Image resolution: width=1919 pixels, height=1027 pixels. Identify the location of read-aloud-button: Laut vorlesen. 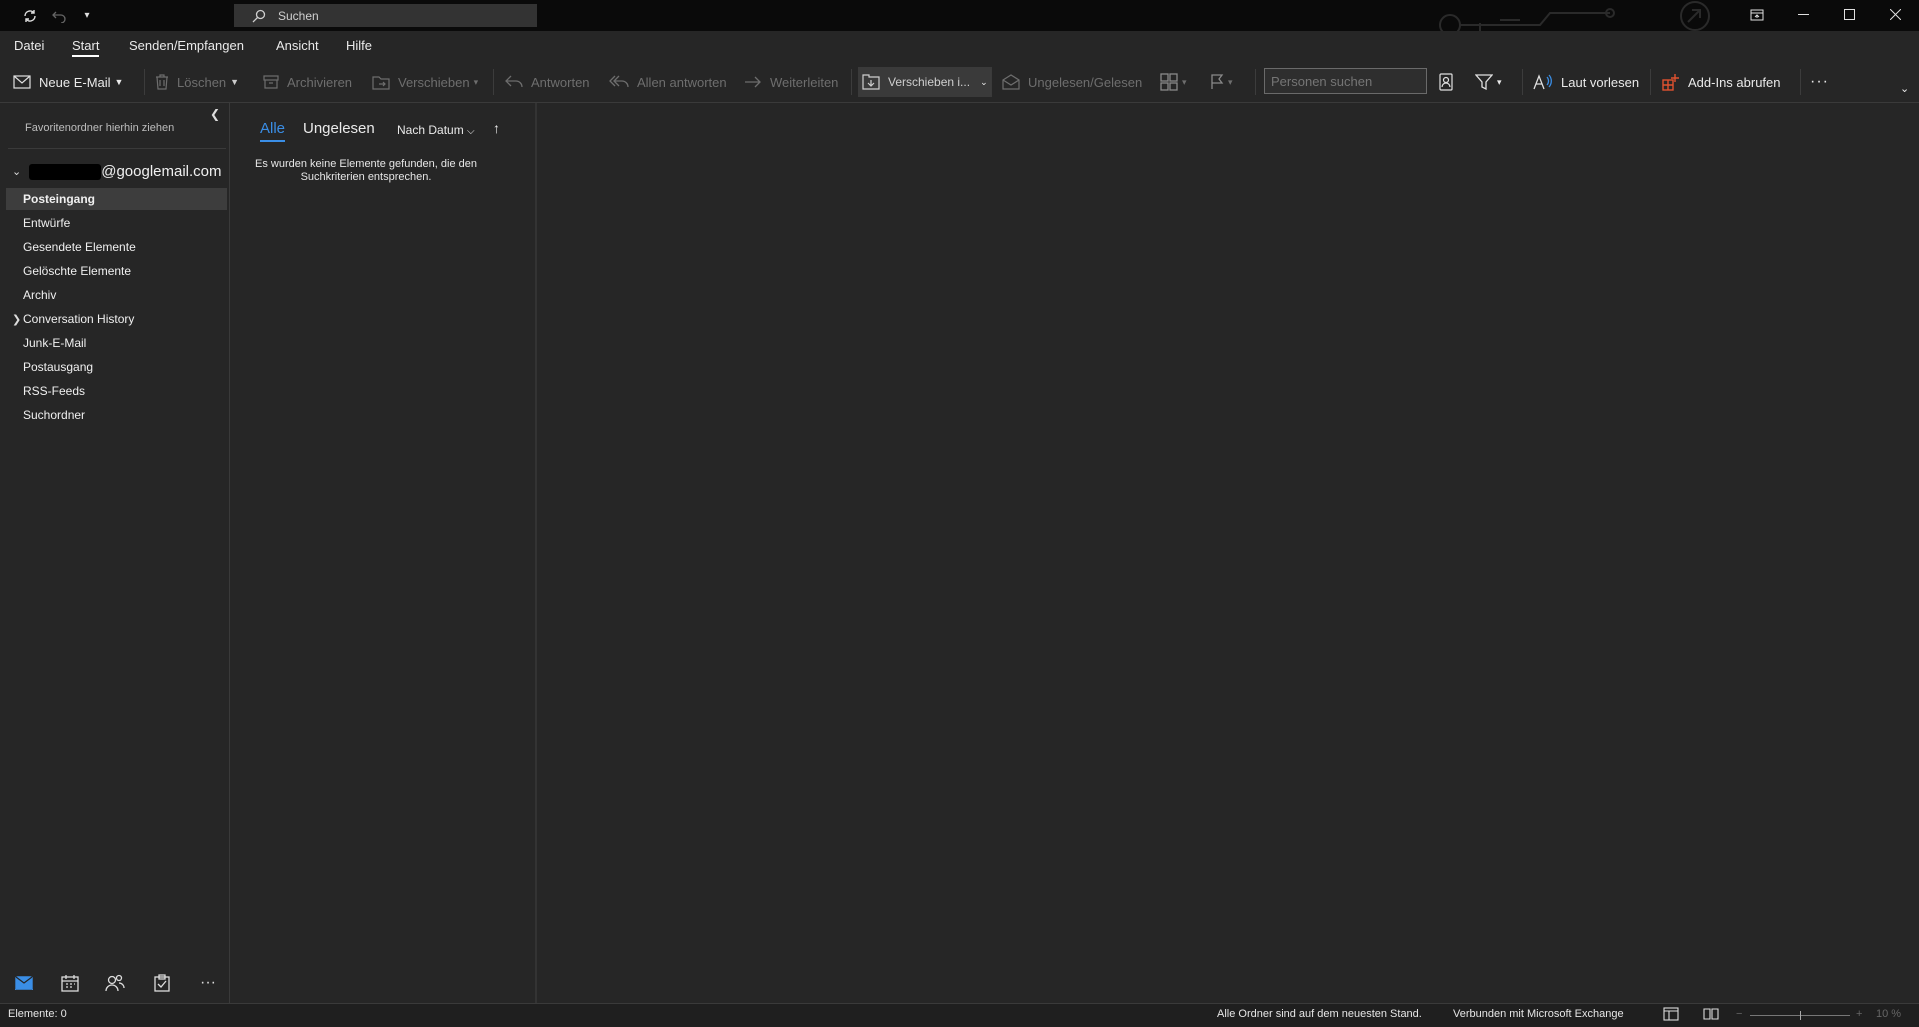
(1586, 82).